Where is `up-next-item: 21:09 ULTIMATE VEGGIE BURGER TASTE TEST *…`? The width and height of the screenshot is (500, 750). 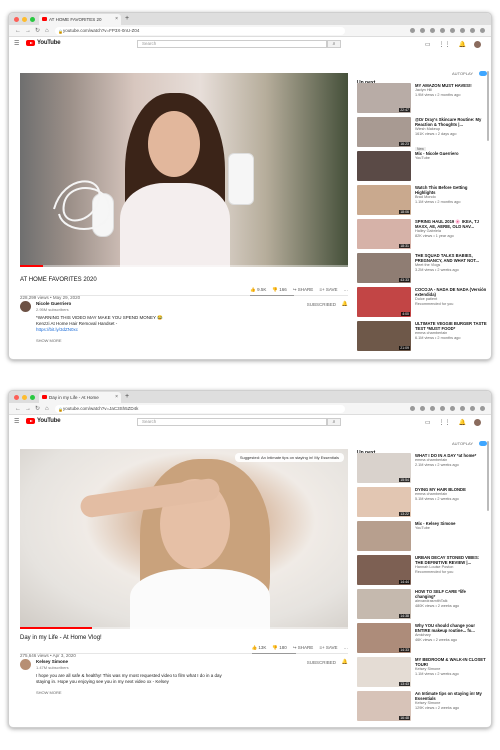 up-next-item: 21:09 ULTIMATE VEGGIE BURGER TASTE TEST *… is located at coordinates (422, 338).